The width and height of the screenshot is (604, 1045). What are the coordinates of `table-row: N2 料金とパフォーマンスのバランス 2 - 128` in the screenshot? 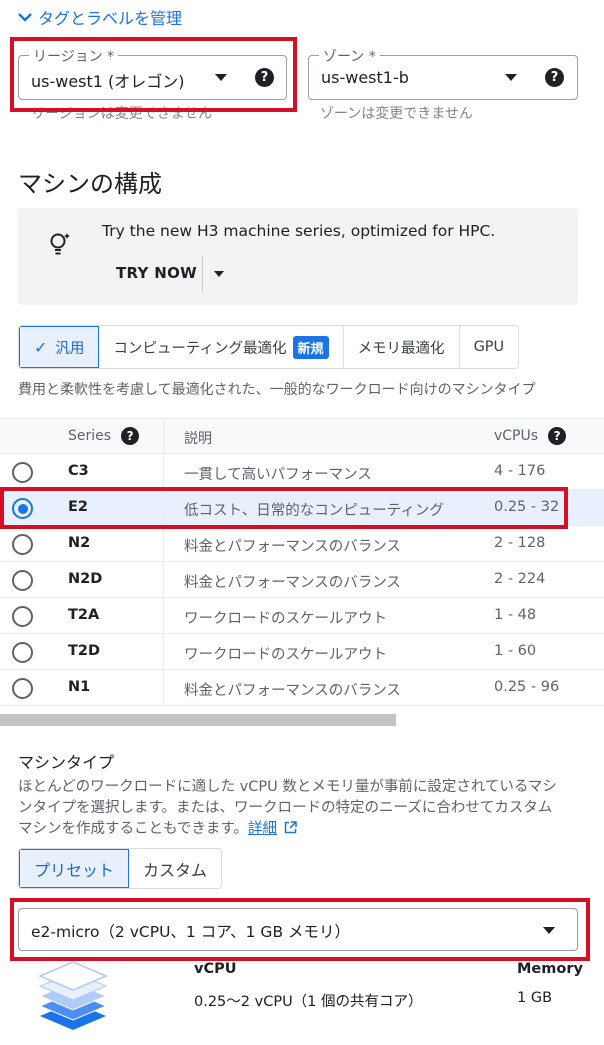 It's located at (302, 544).